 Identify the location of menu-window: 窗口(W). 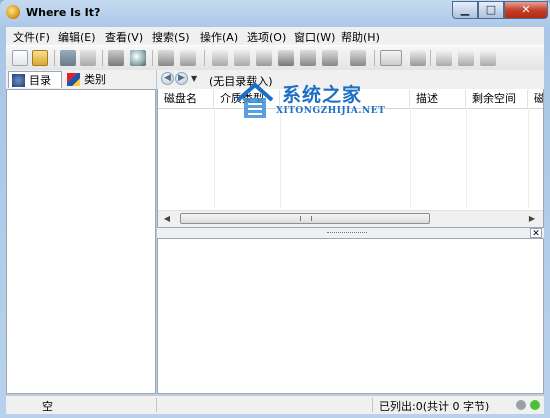
(314, 37).